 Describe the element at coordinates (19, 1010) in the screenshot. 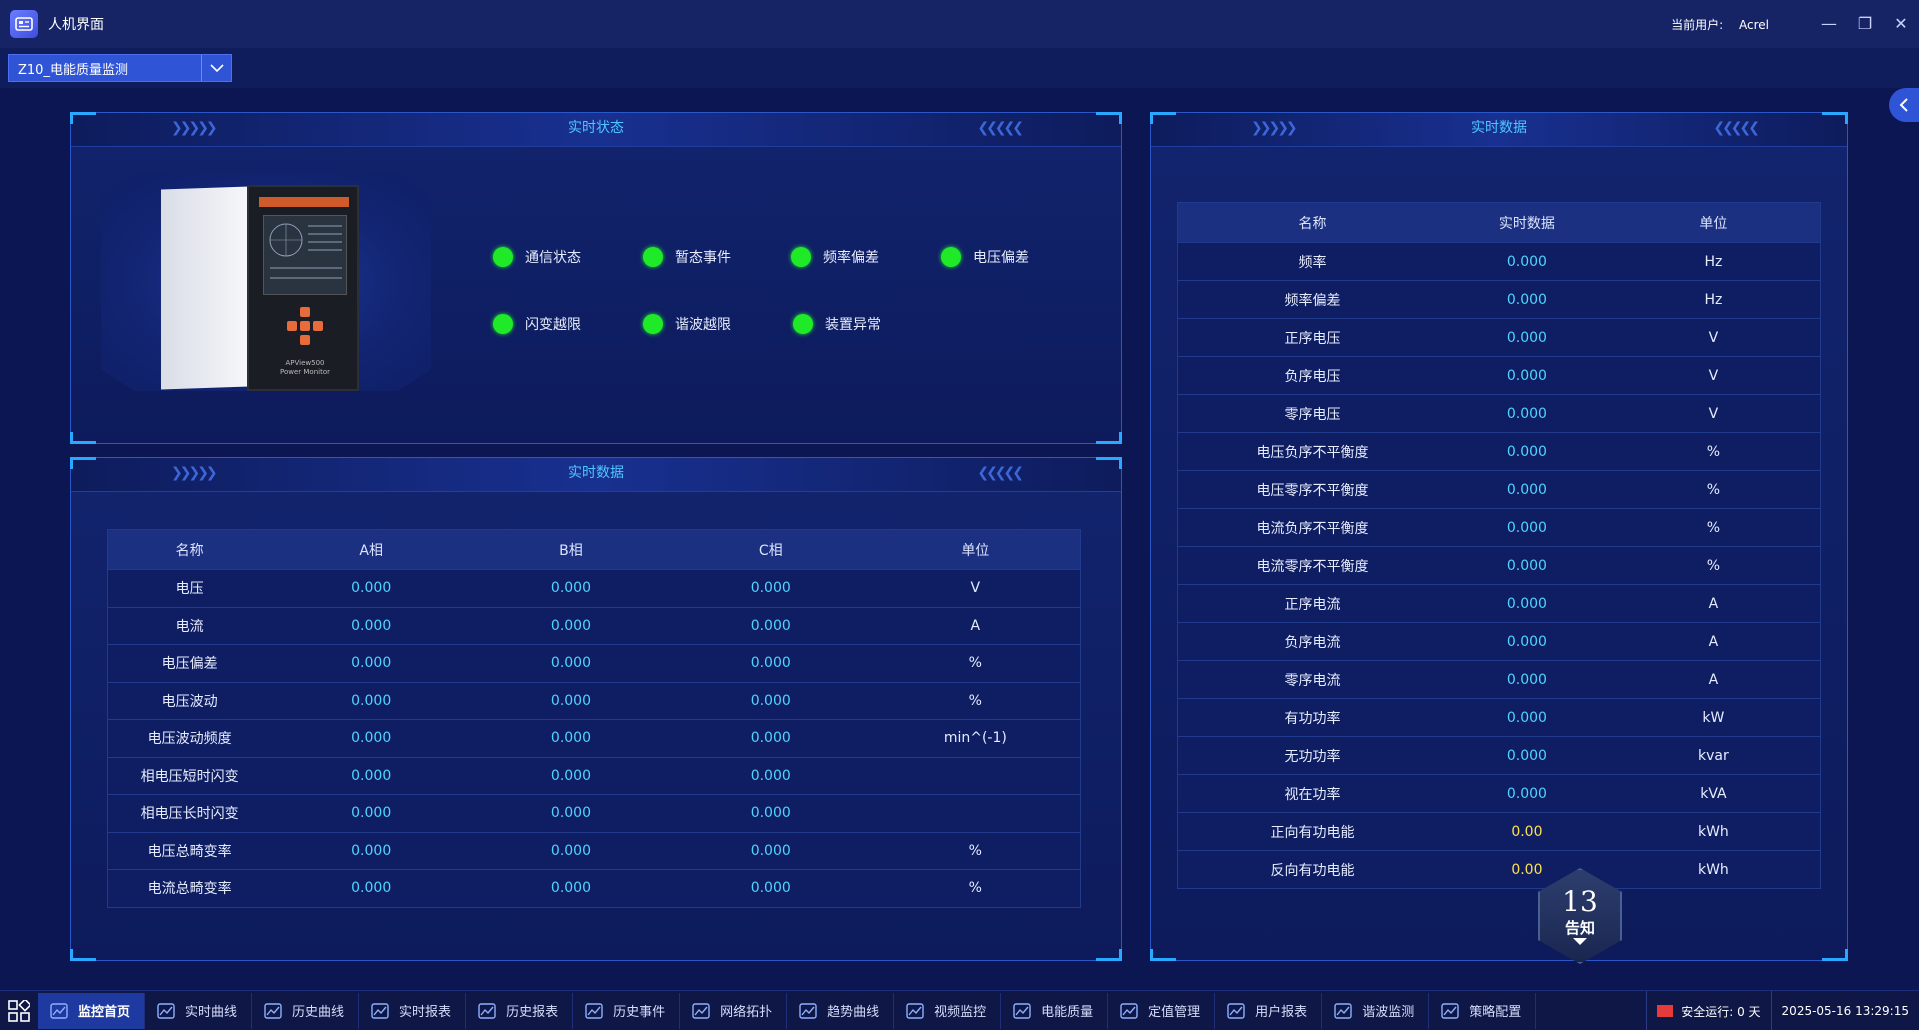

I see `apps-grid-icon` at that location.